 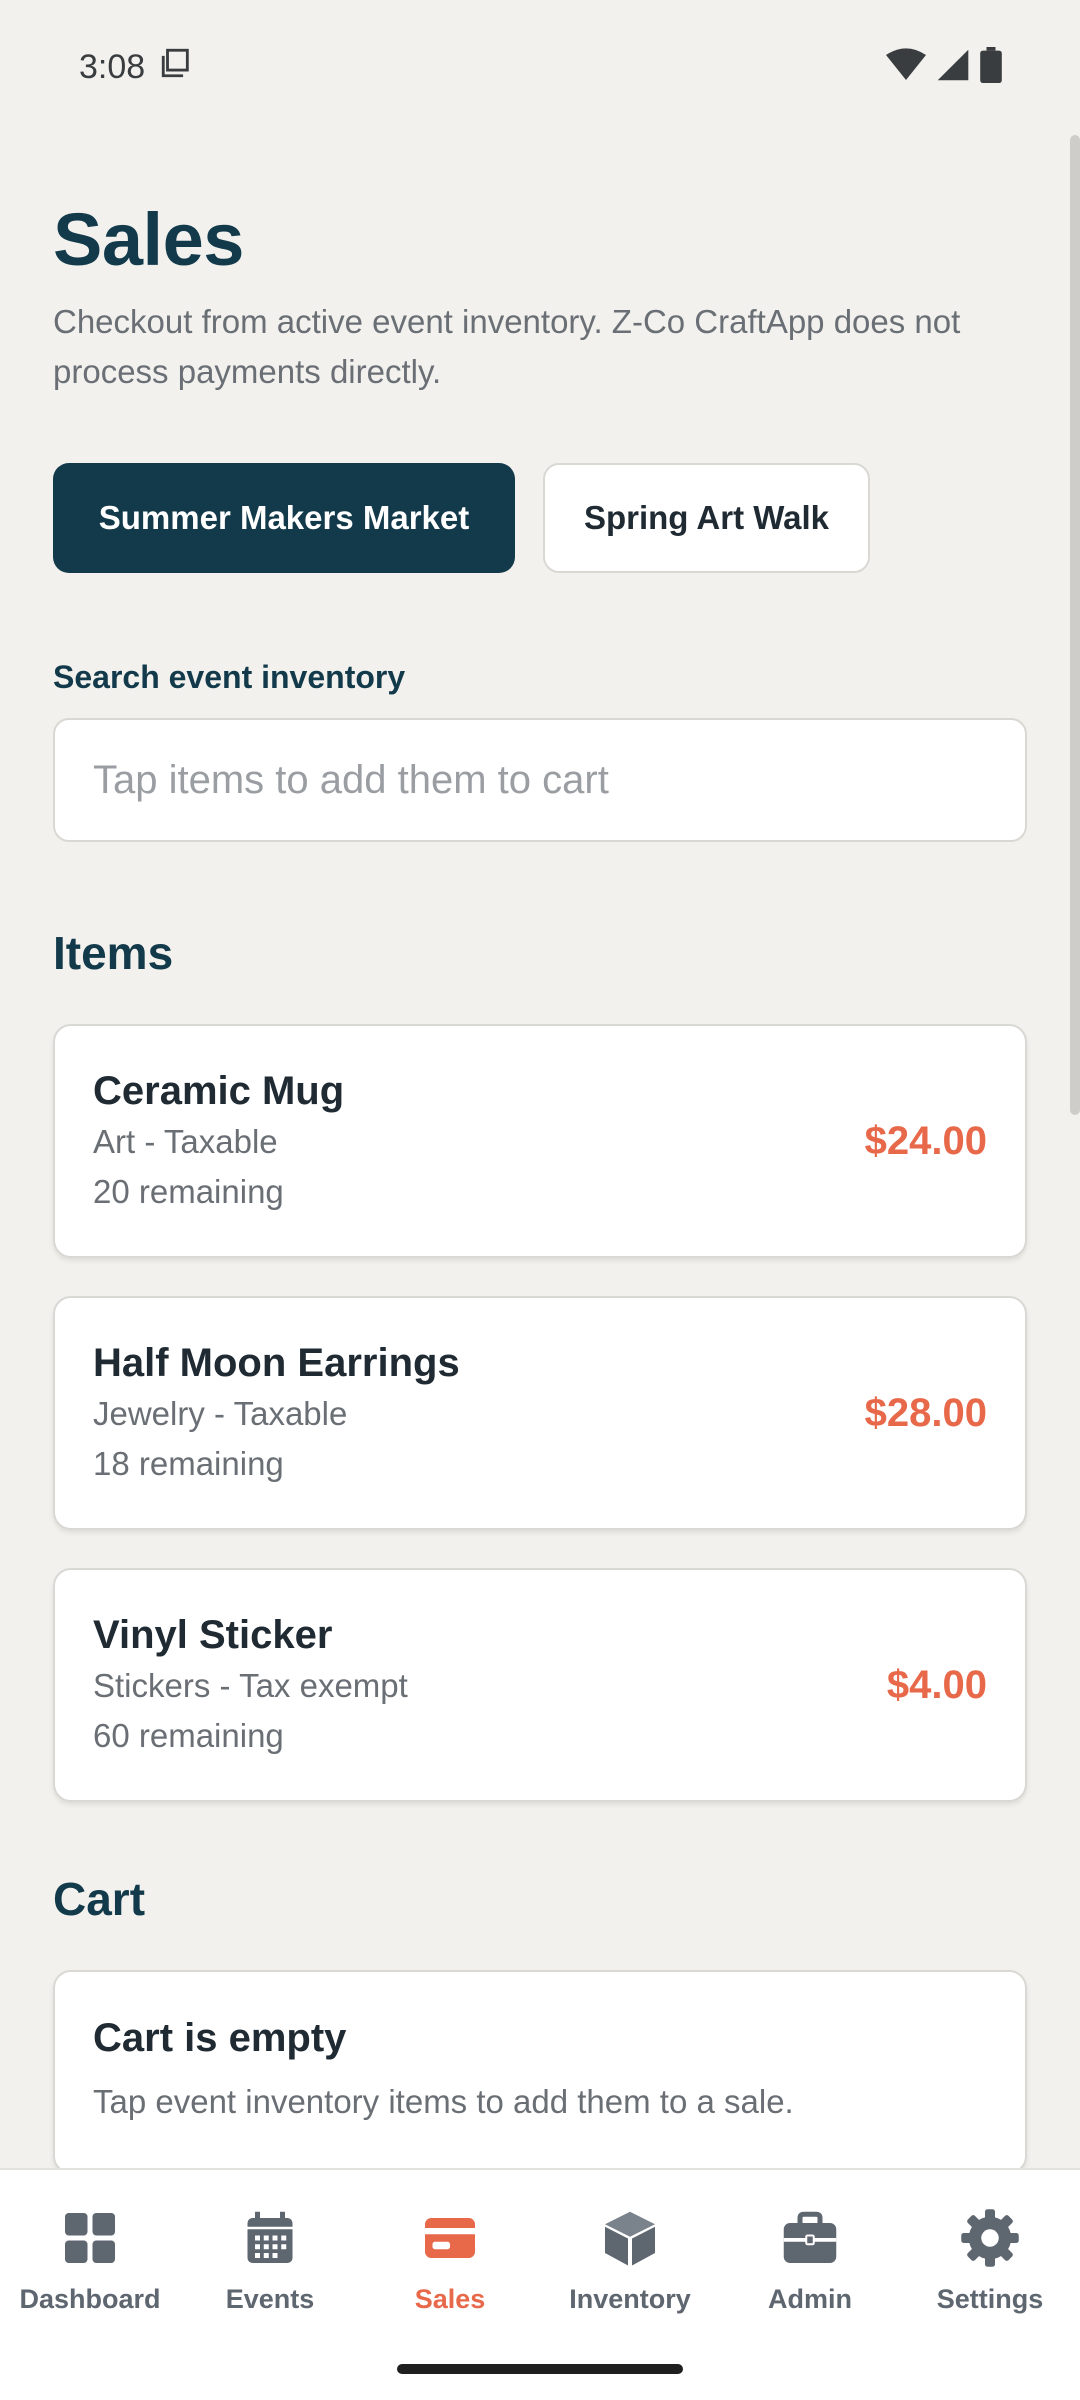 I want to click on item-remaining: 60 remaining, so click(x=188, y=1735).